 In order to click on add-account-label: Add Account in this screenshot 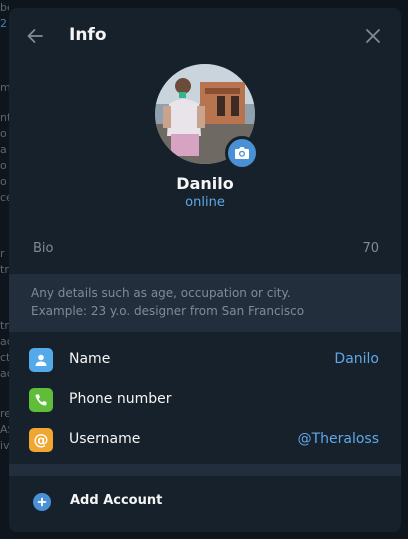, I will do `click(116, 500)`.